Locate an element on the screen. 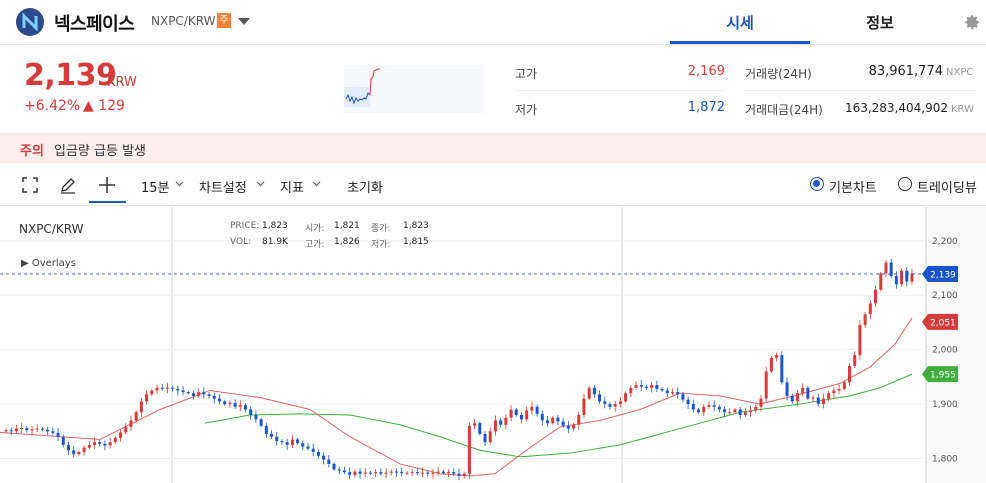  active-tool-indicator is located at coordinates (107, 202).